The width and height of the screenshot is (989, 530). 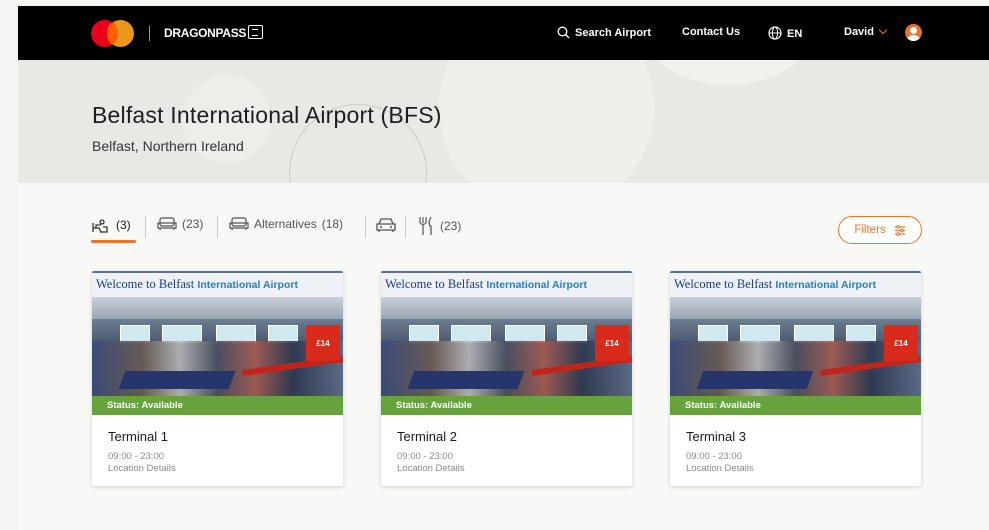 I want to click on tab-seating: (23), so click(x=180, y=224).